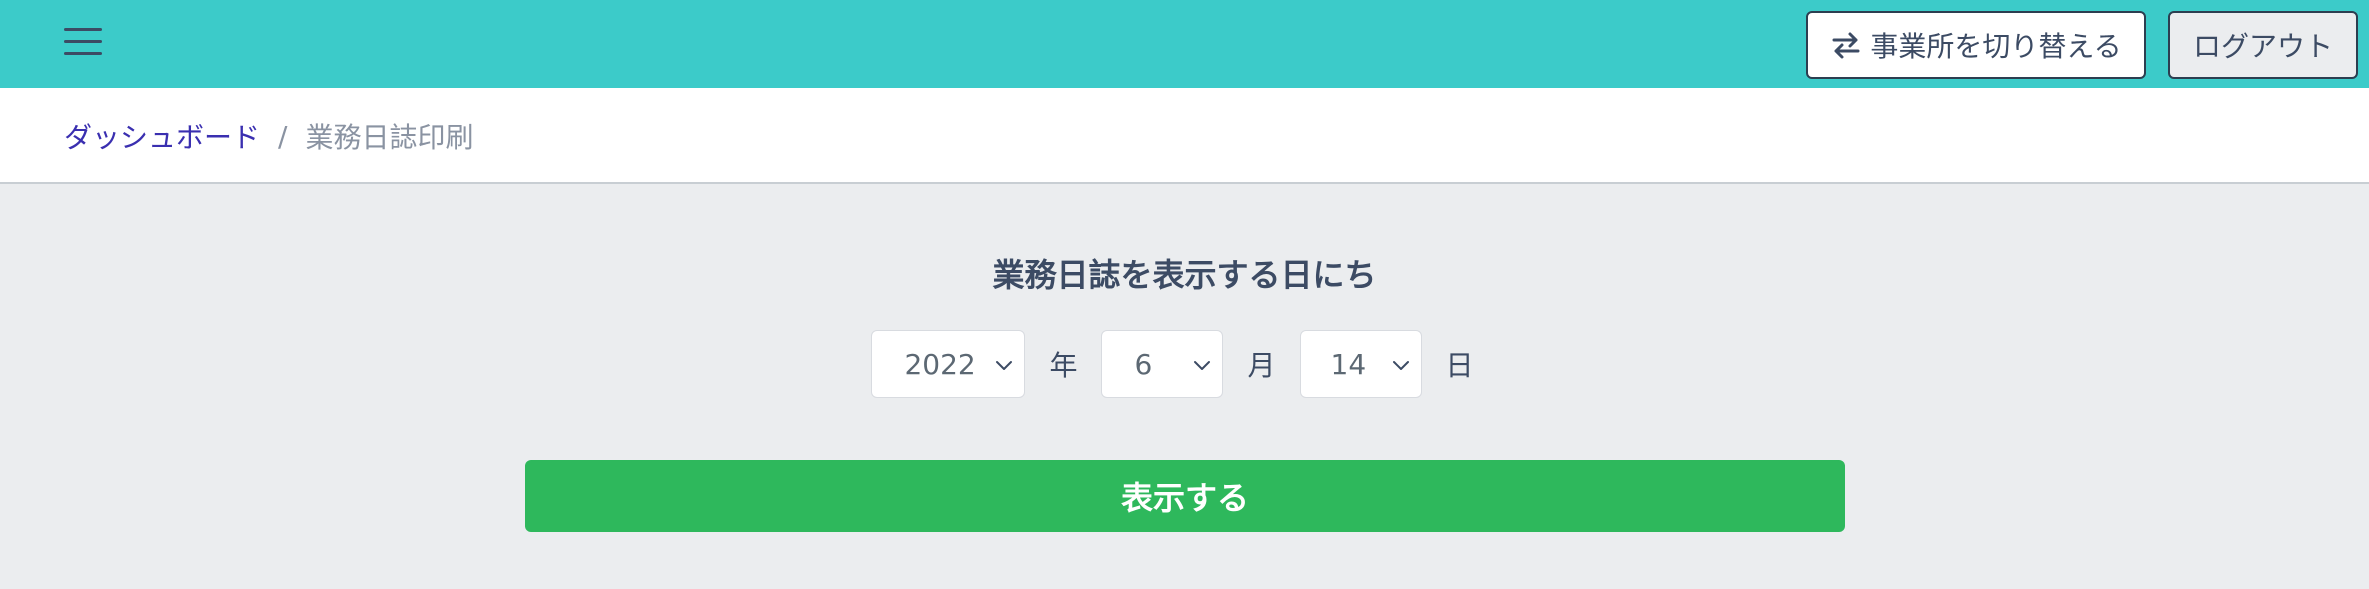  What do you see at coordinates (83, 42) in the screenshot?
I see `hamburger-menu-icon` at bounding box center [83, 42].